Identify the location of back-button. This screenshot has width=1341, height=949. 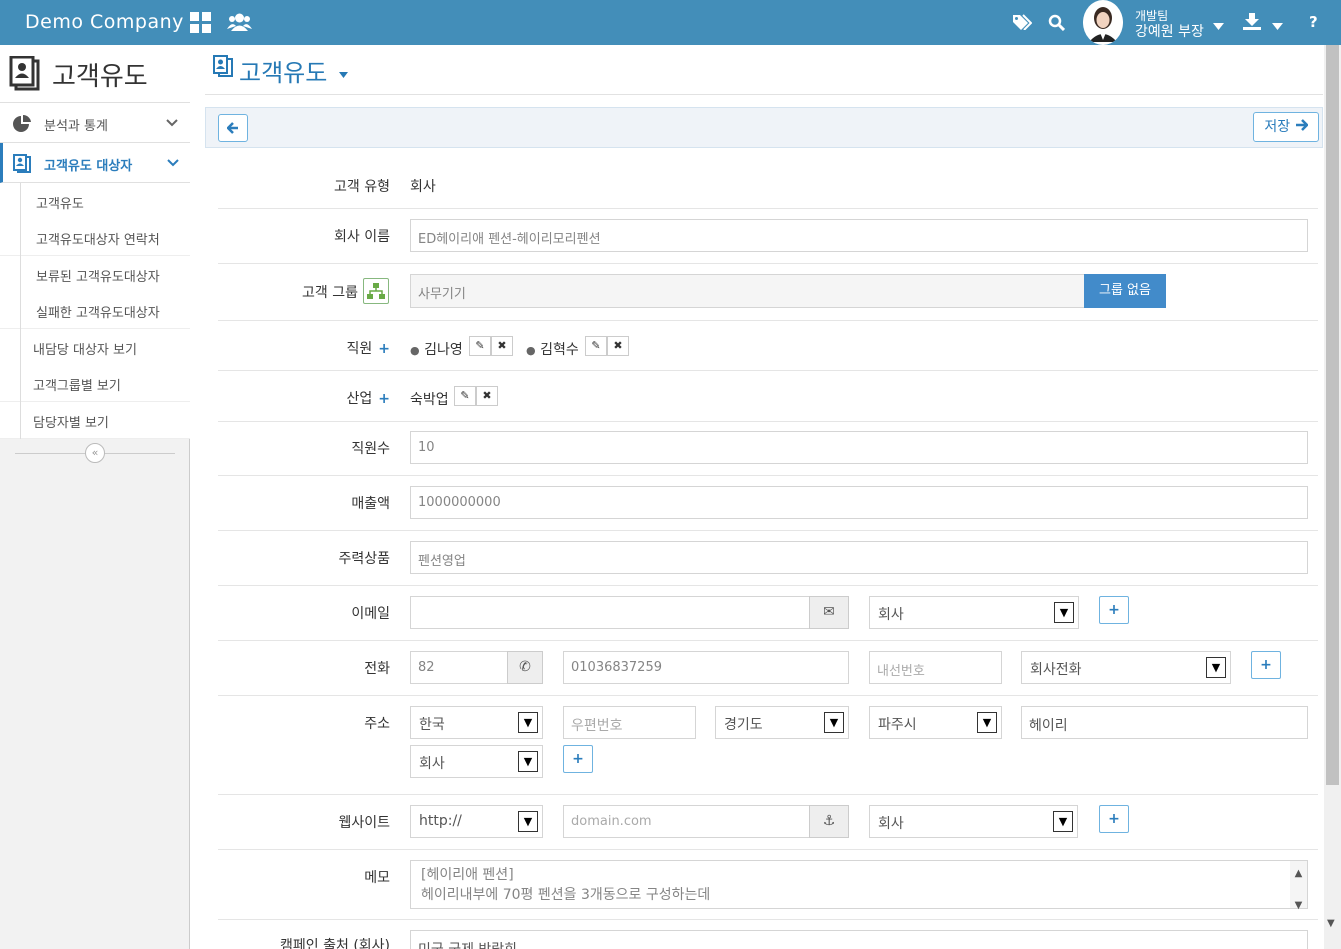
(233, 128).